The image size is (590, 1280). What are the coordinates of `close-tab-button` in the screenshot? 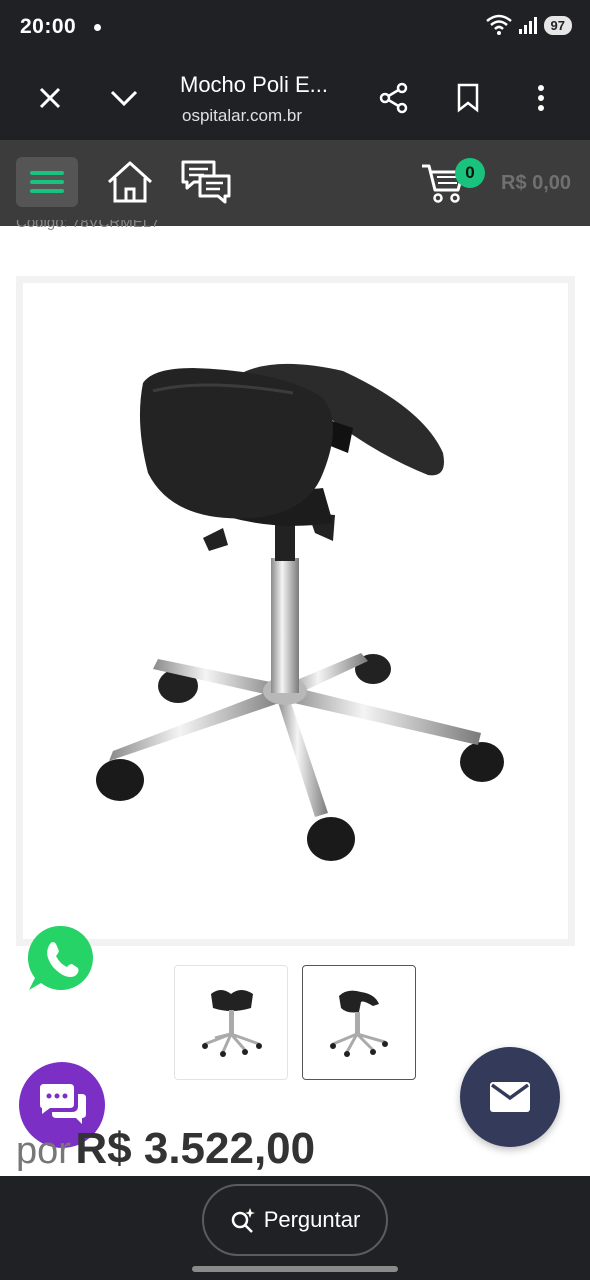 It's located at (50, 98).